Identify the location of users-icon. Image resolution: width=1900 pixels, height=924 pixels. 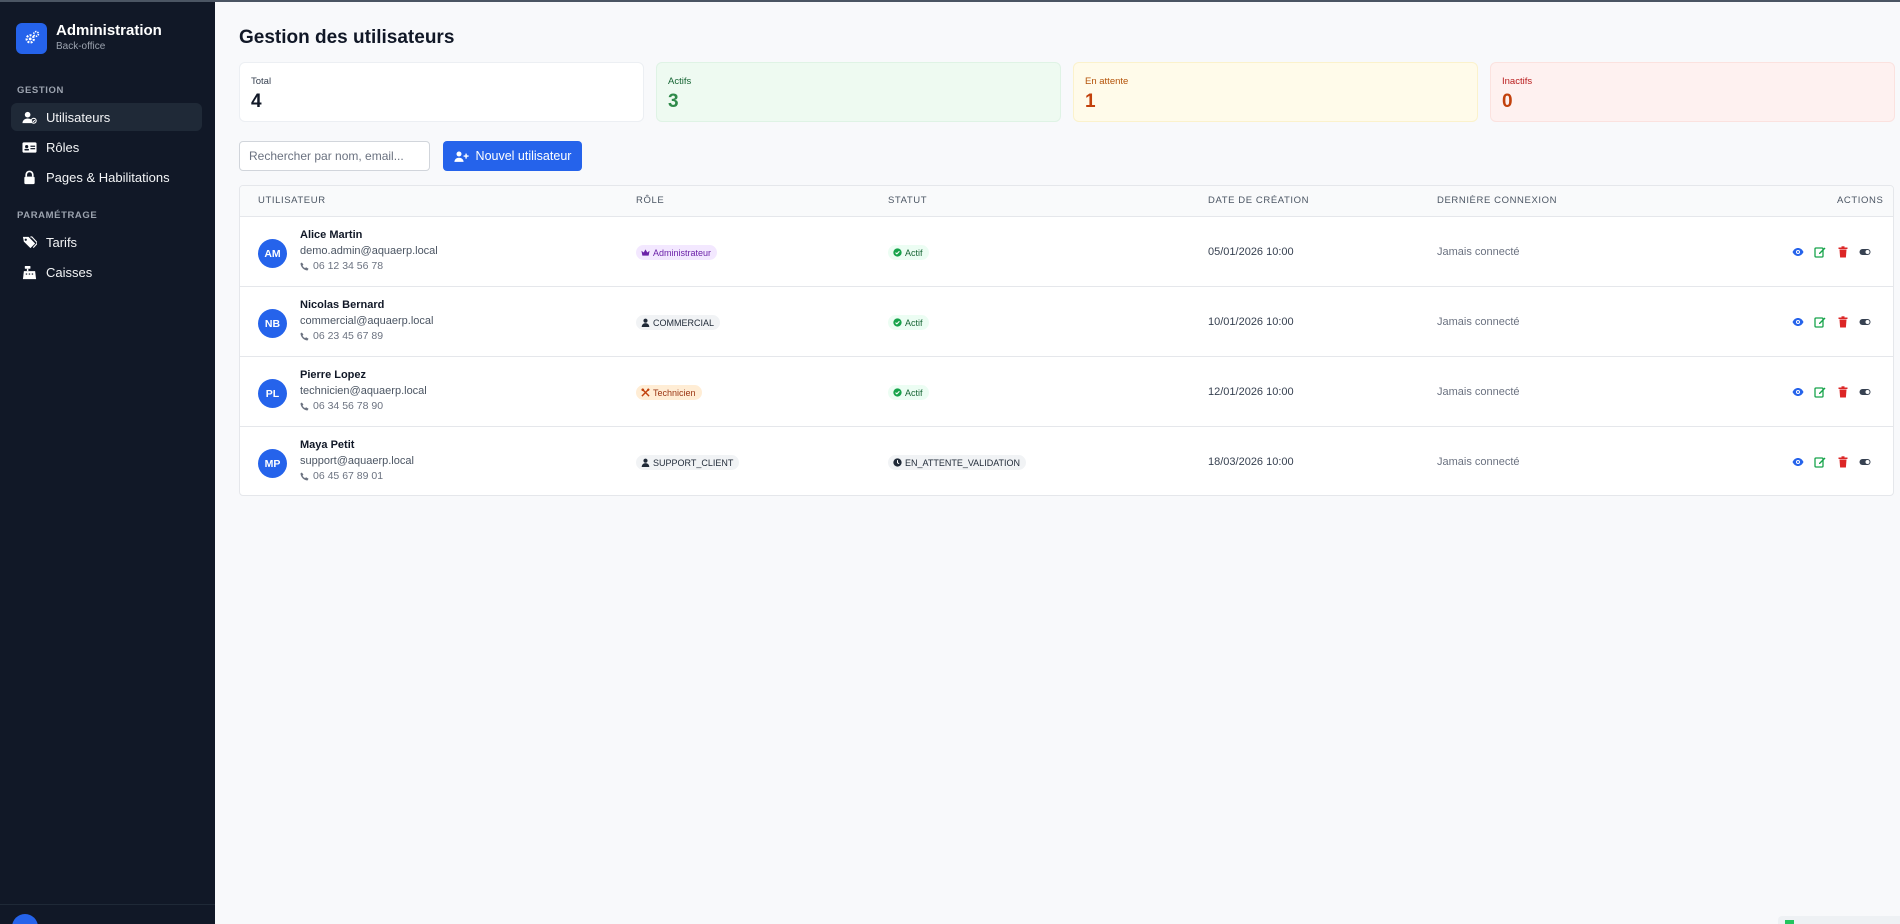
(29, 117).